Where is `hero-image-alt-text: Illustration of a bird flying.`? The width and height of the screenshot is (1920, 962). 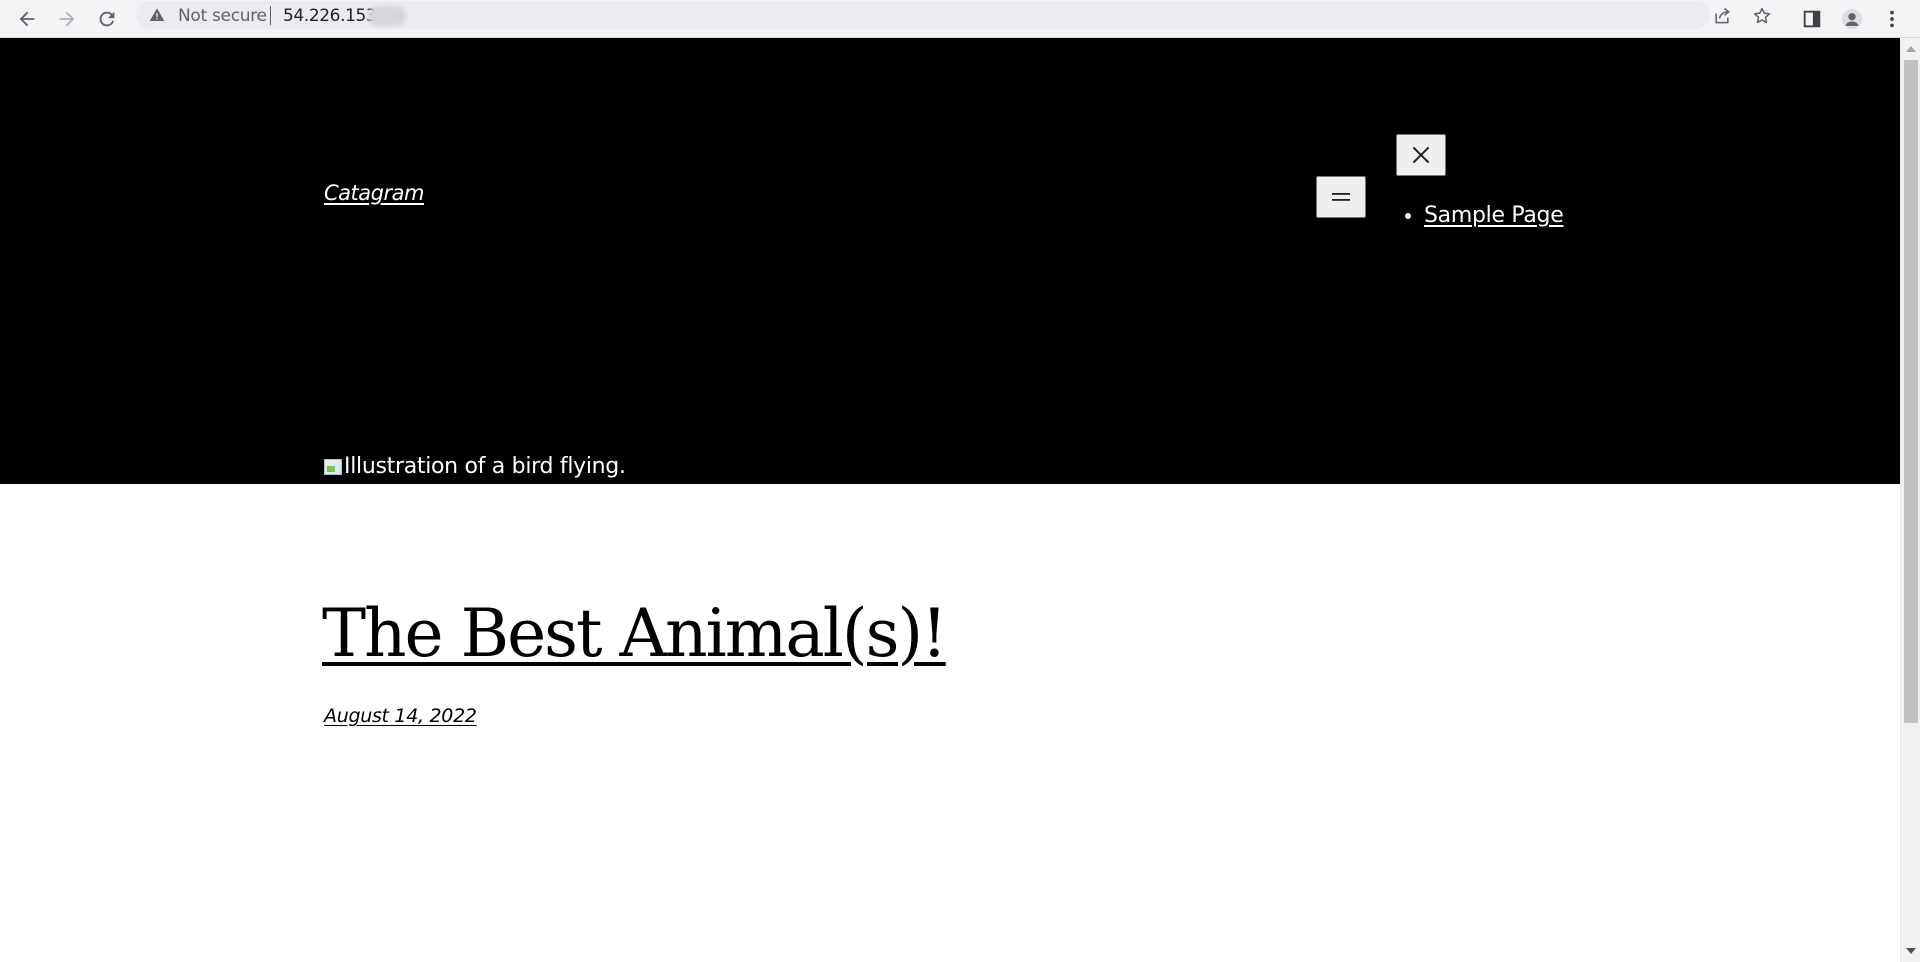
hero-image-alt-text: Illustration of a bird flying. is located at coordinates (485, 466).